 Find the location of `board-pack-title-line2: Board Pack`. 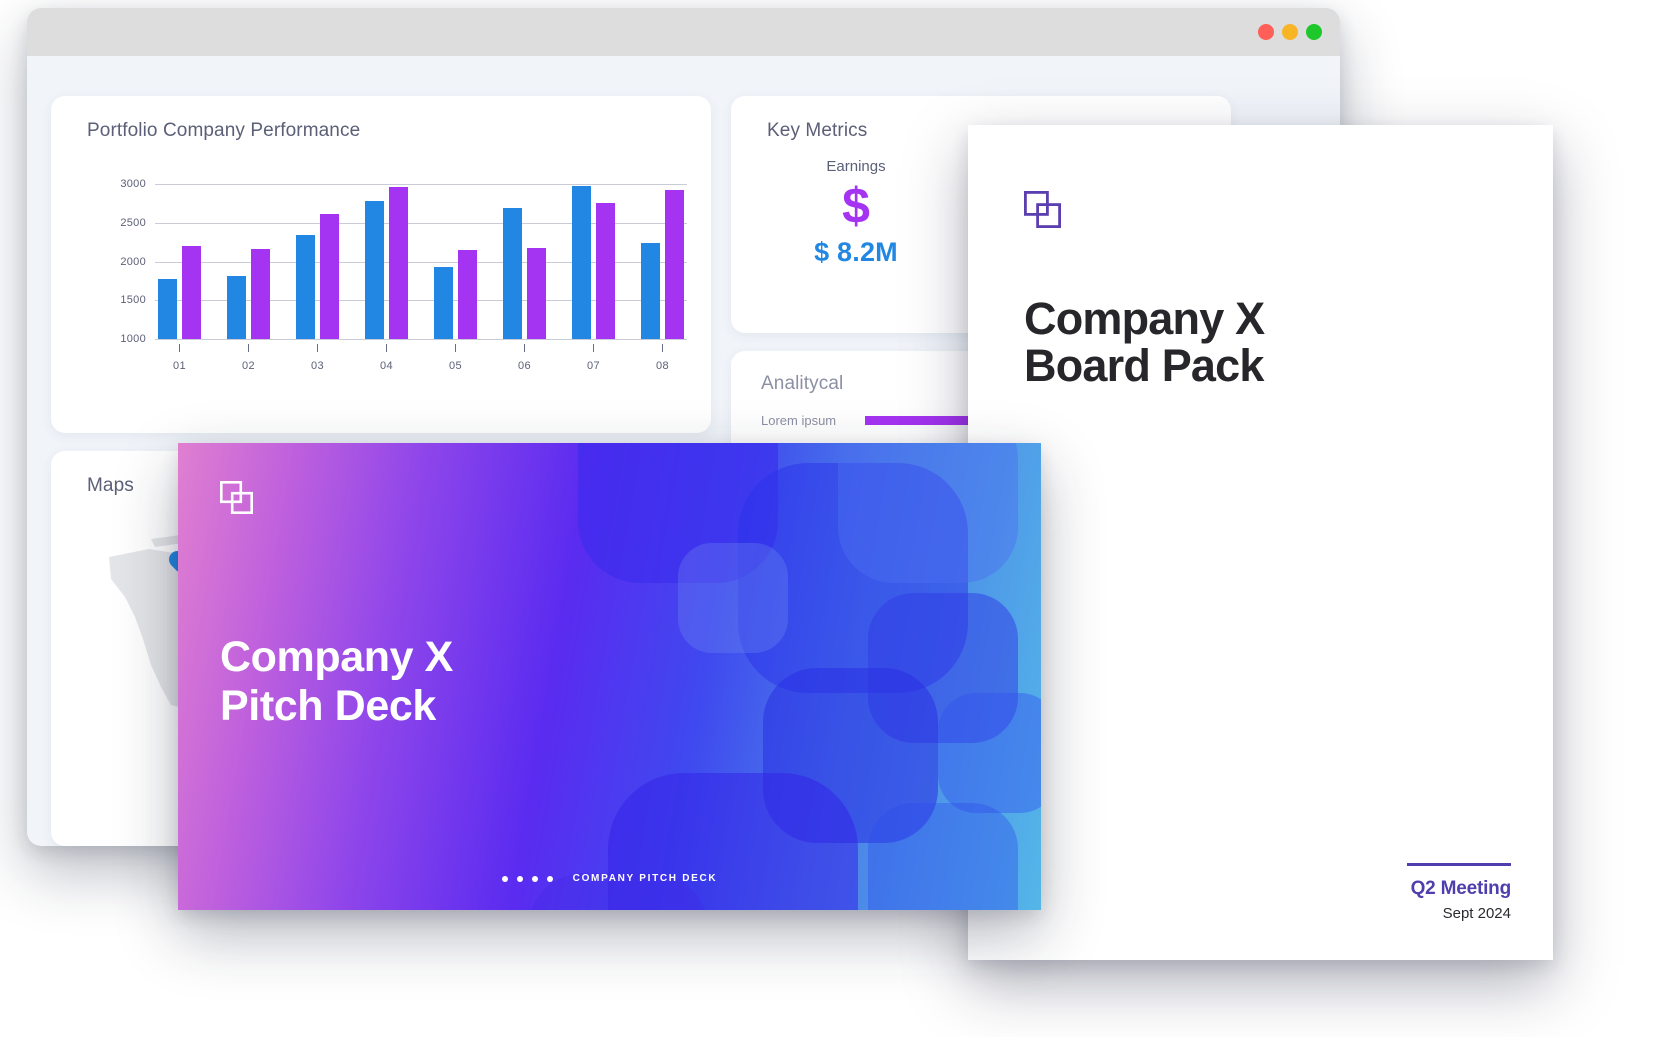

board-pack-title-line2: Board Pack is located at coordinates (1144, 366).